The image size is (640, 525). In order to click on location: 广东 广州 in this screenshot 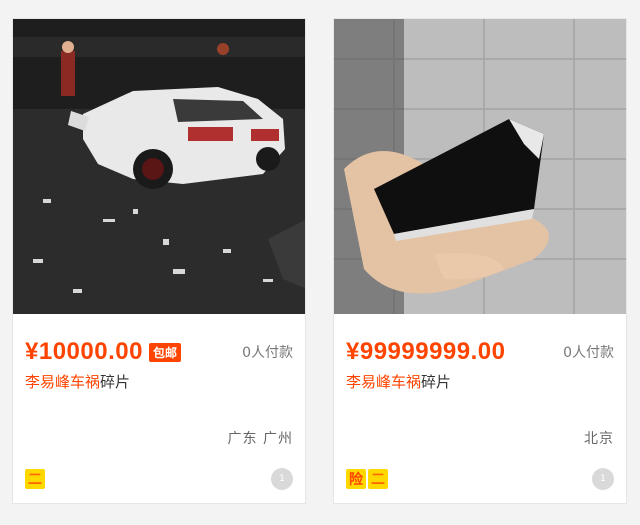, I will do `click(260, 439)`.